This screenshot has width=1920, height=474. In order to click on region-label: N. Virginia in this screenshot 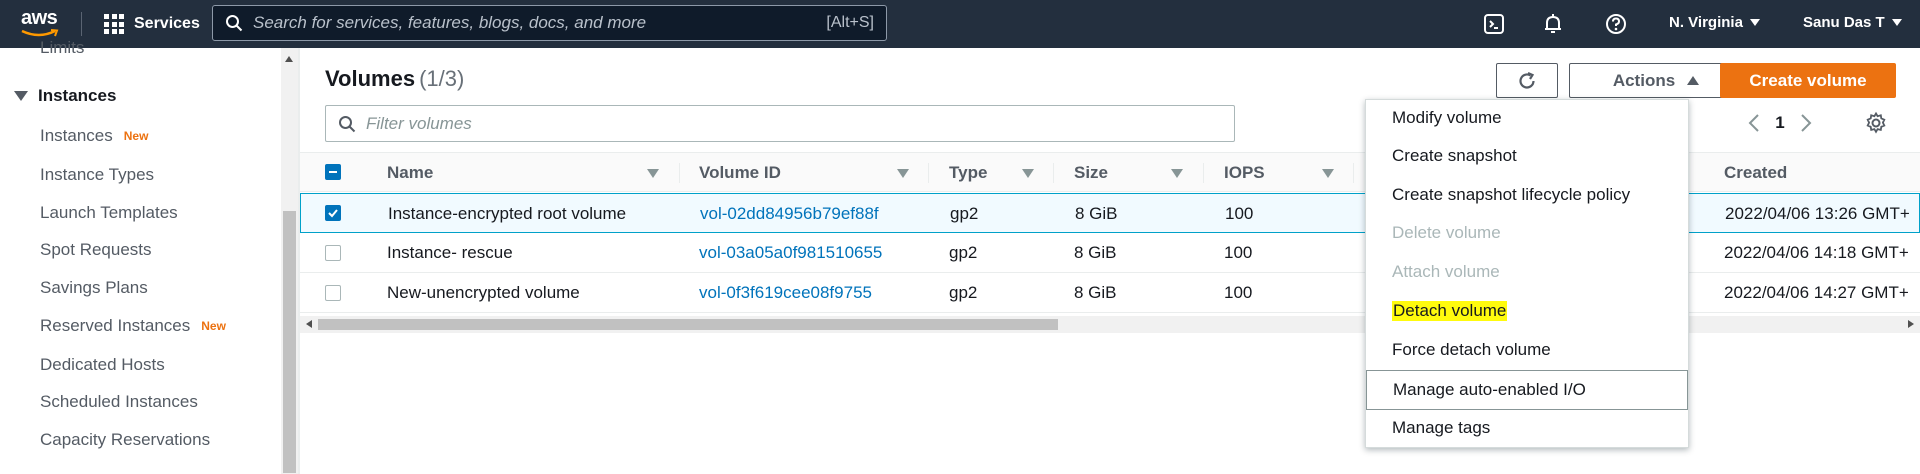, I will do `click(1706, 22)`.